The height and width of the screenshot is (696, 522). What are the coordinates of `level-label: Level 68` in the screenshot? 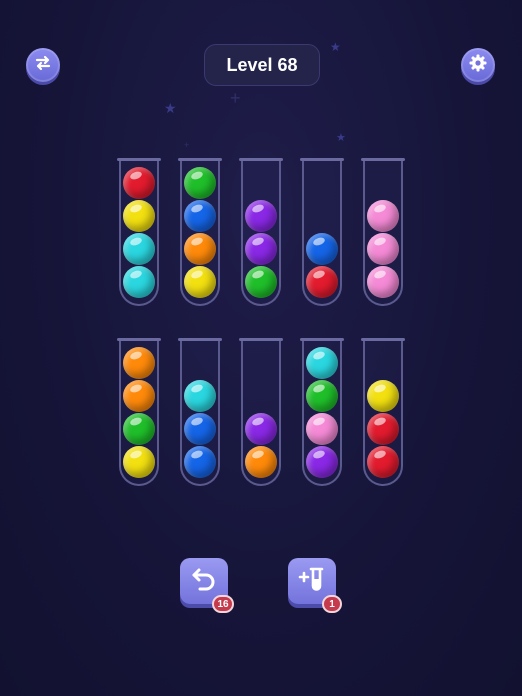 It's located at (262, 64).